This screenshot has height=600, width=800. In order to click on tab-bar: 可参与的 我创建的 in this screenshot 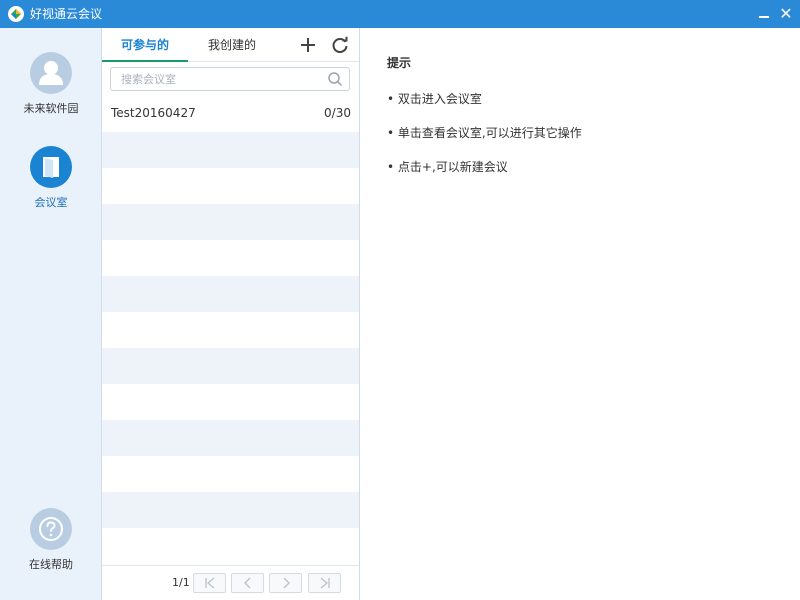, I will do `click(230, 45)`.